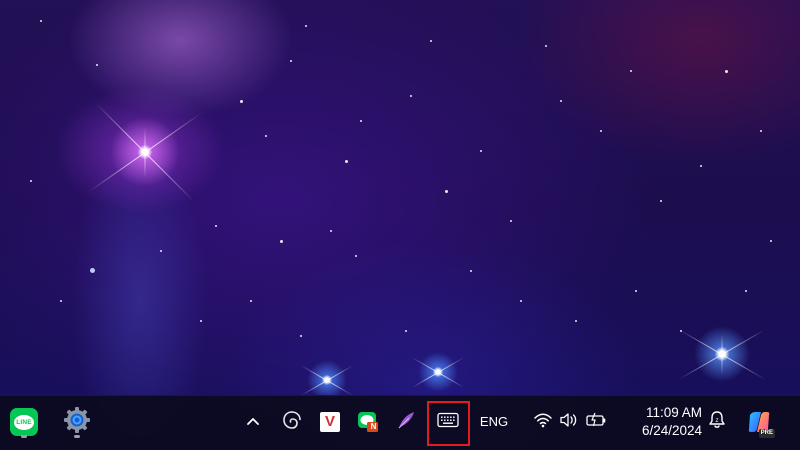 The image size is (800, 450). I want to click on copilot-icon: PRE, so click(760, 423).